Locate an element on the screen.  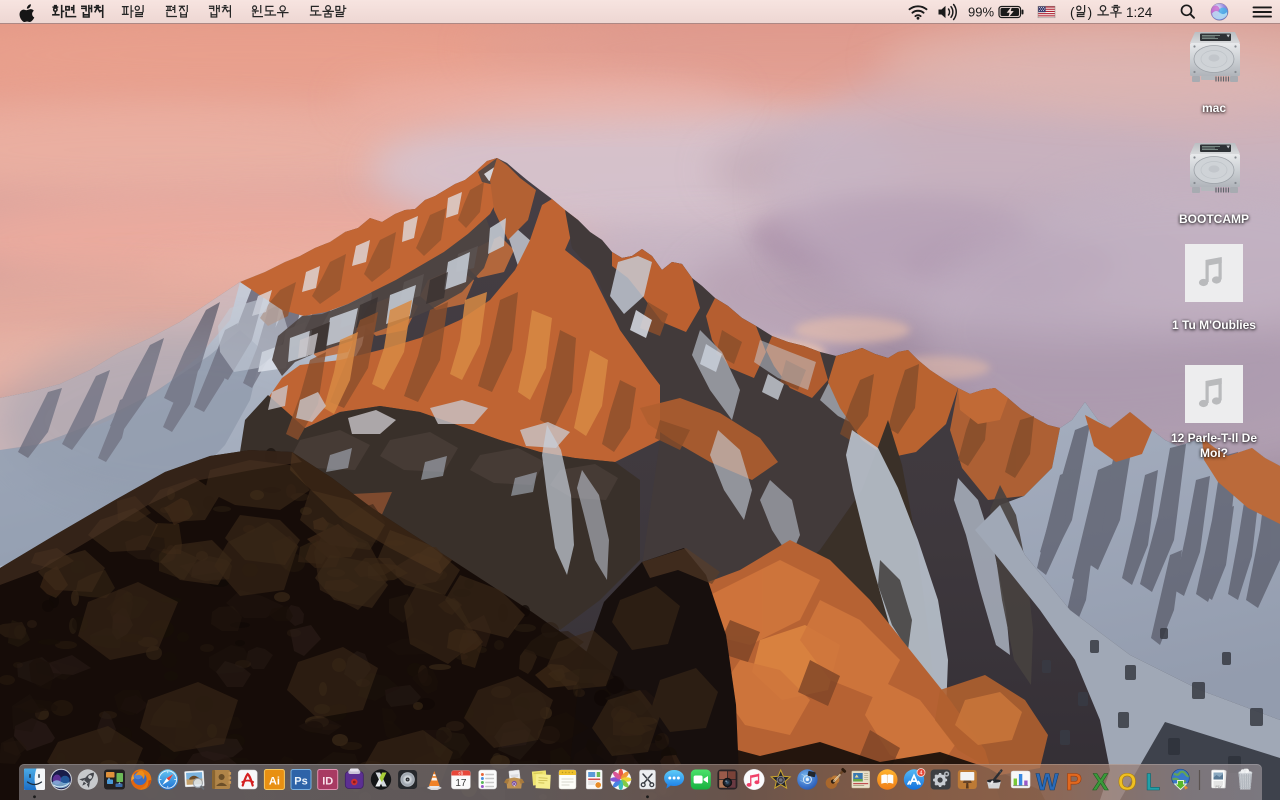
svg-text: ID is located at coordinates (327, 782).